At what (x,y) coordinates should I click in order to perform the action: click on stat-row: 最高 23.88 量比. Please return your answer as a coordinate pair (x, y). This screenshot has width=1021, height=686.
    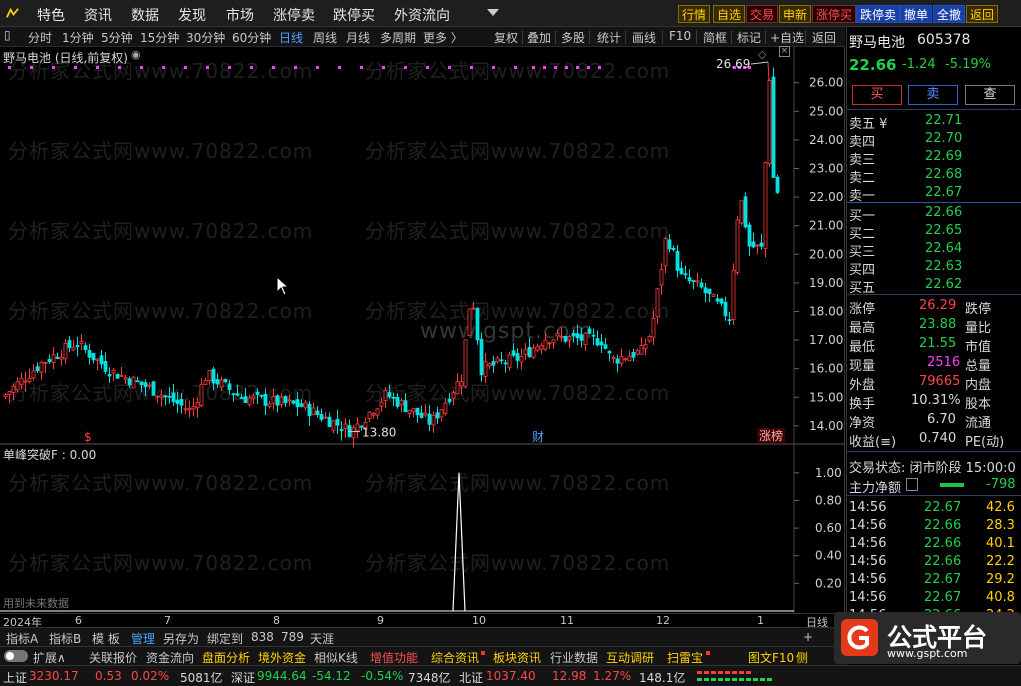
    Looking at the image, I should click on (934, 326).